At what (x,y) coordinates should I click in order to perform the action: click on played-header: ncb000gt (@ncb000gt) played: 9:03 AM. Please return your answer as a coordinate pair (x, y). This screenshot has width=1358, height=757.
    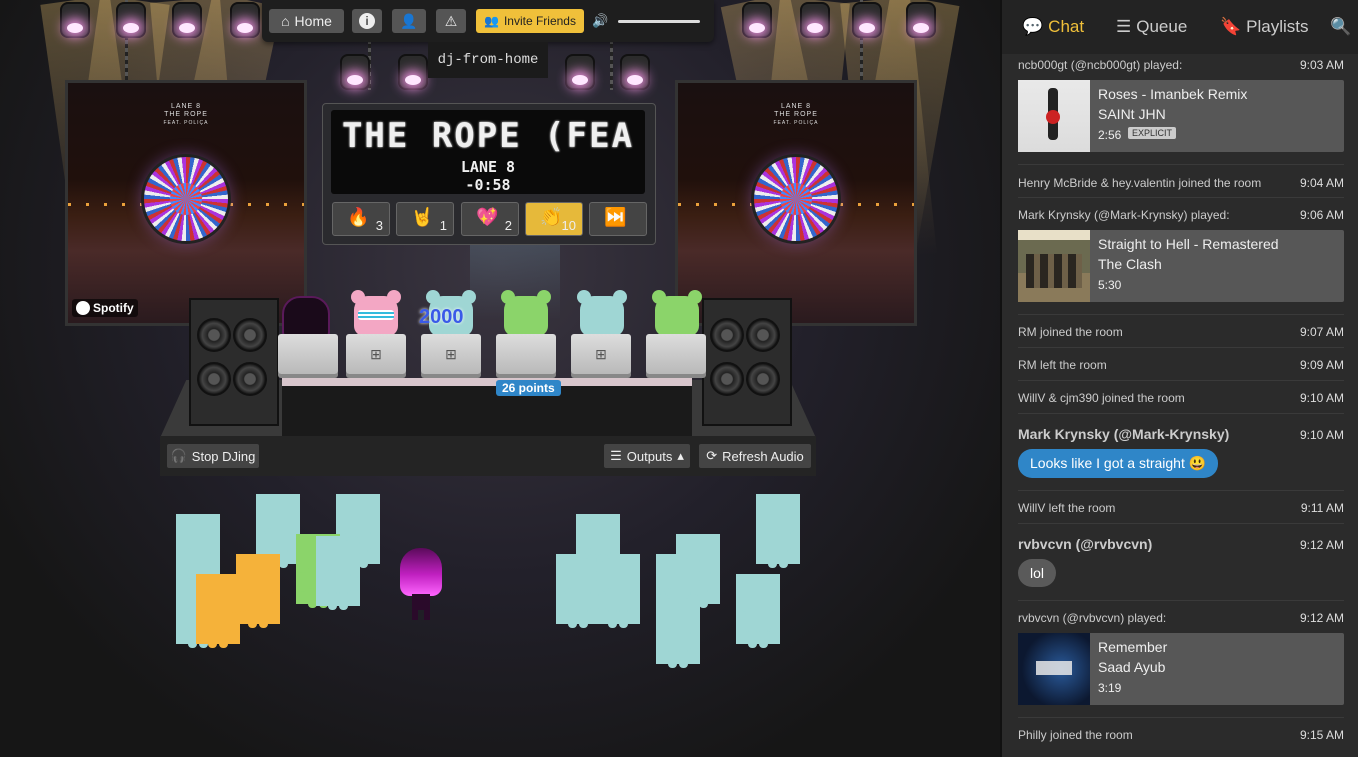
    Looking at the image, I should click on (1181, 65).